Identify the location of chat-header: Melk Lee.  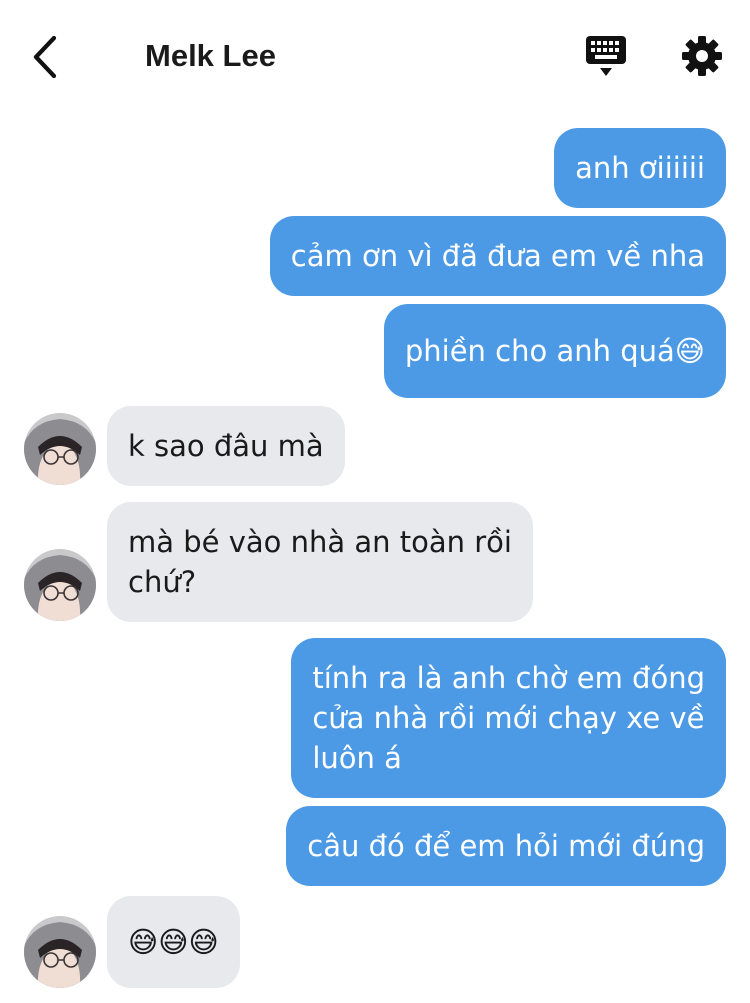
(375, 56).